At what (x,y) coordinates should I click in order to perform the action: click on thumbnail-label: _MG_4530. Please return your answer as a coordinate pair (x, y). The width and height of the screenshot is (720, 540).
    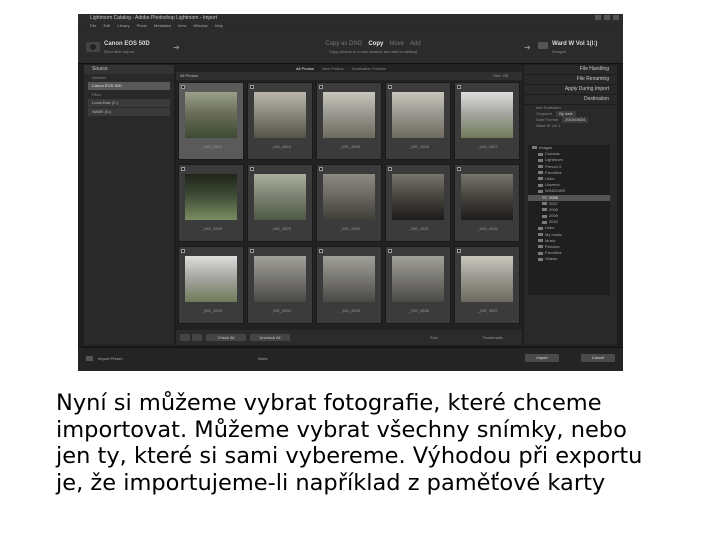
    Looking at the image, I should click on (350, 228).